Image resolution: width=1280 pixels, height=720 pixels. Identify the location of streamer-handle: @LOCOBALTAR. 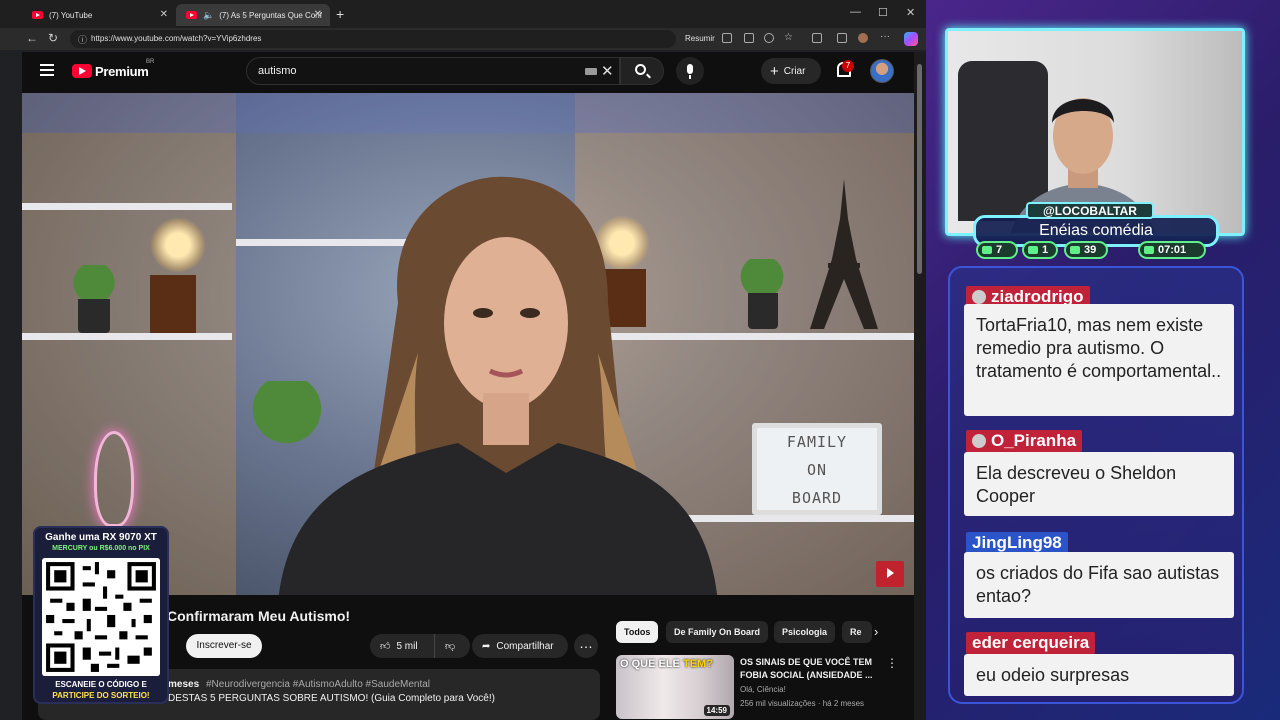
(1090, 210).